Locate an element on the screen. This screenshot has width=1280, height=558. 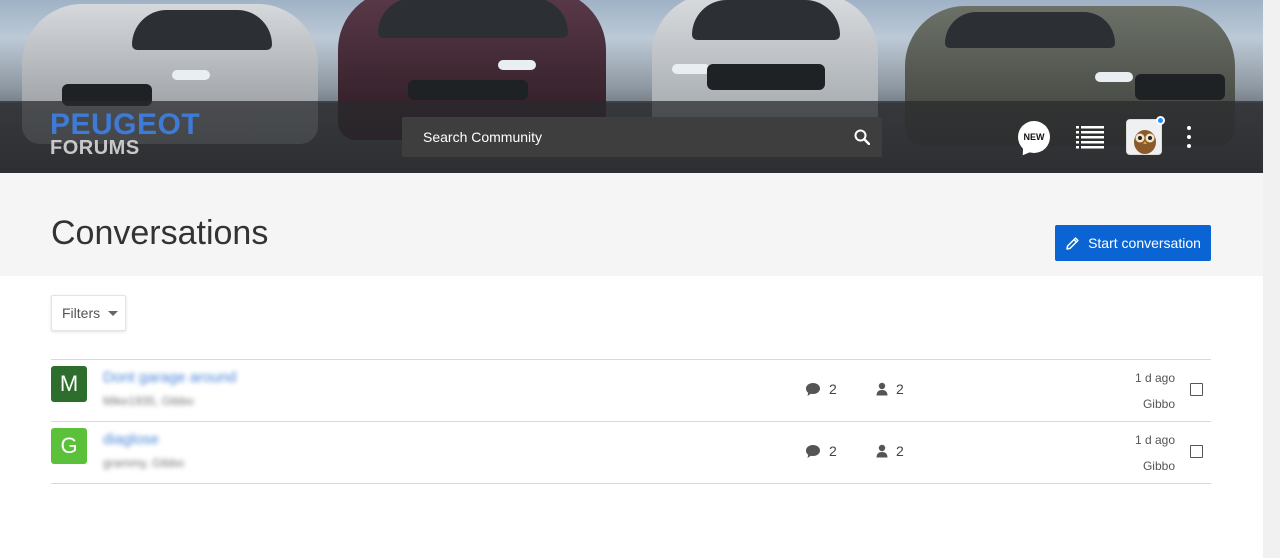
conversation-avatar: G is located at coordinates (69, 446).